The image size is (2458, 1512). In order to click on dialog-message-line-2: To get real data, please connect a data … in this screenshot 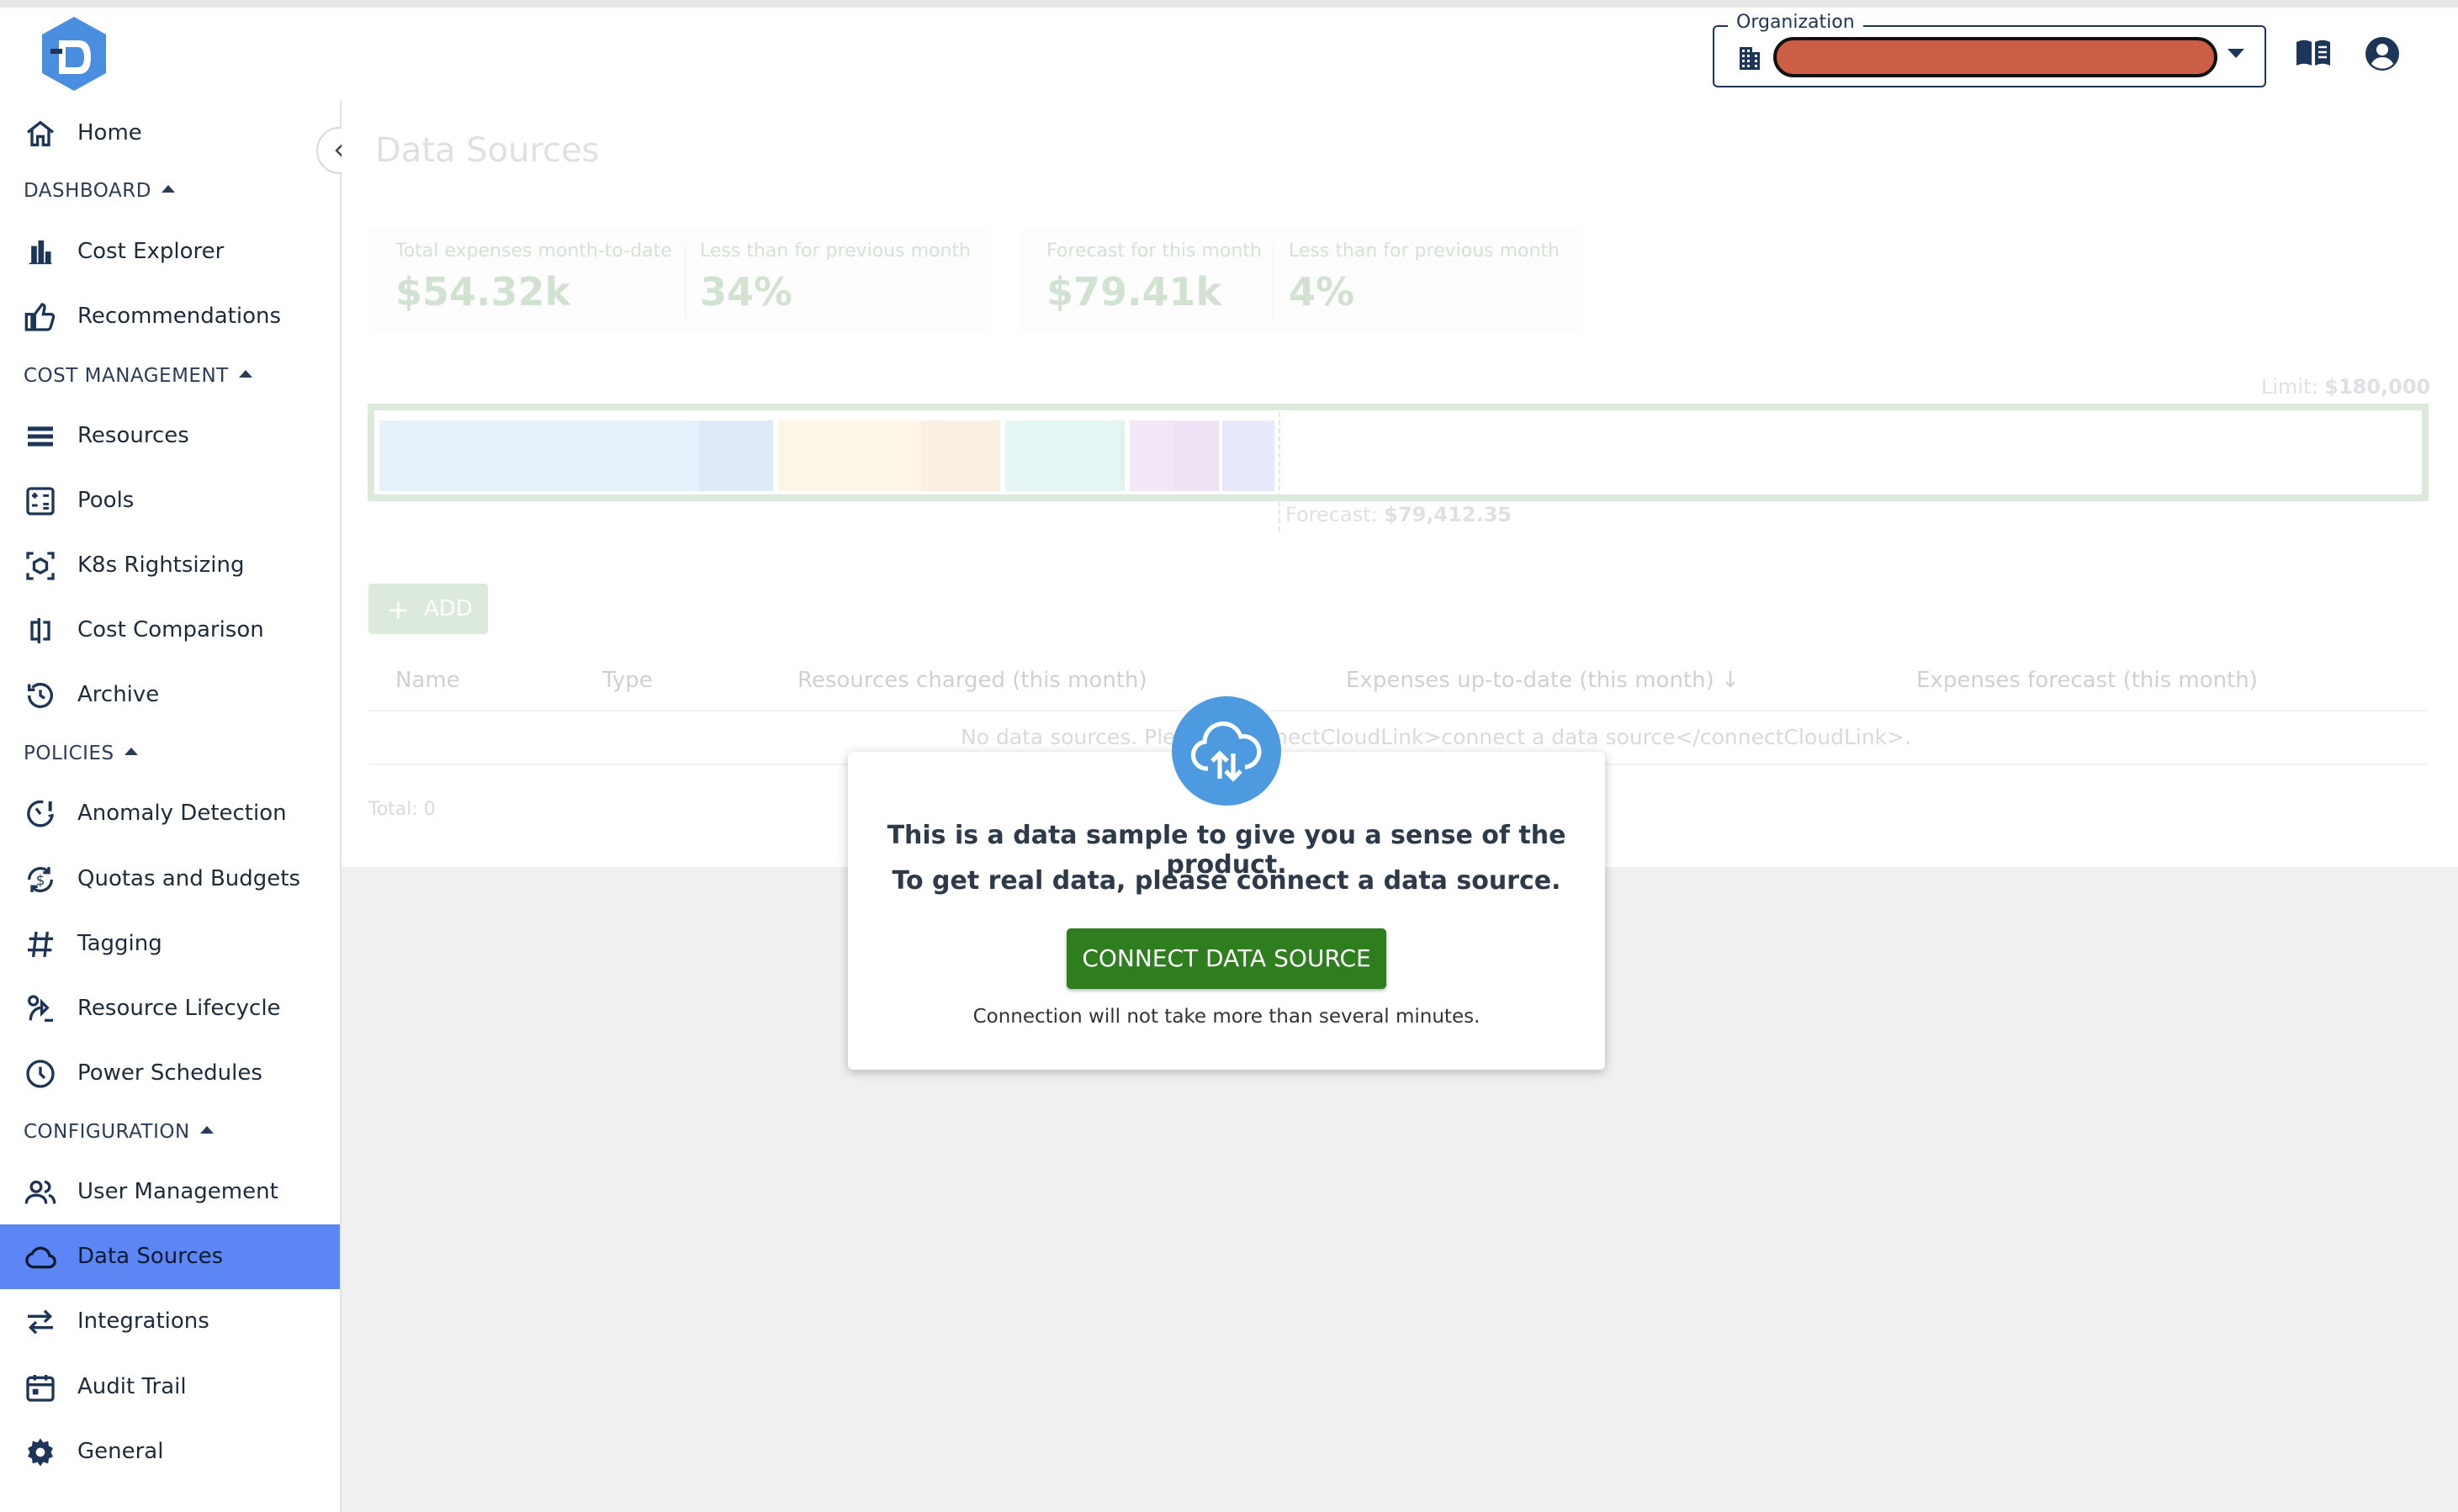, I will do `click(1226, 881)`.